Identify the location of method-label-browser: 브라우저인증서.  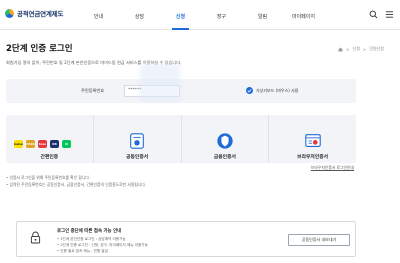
(313, 157).